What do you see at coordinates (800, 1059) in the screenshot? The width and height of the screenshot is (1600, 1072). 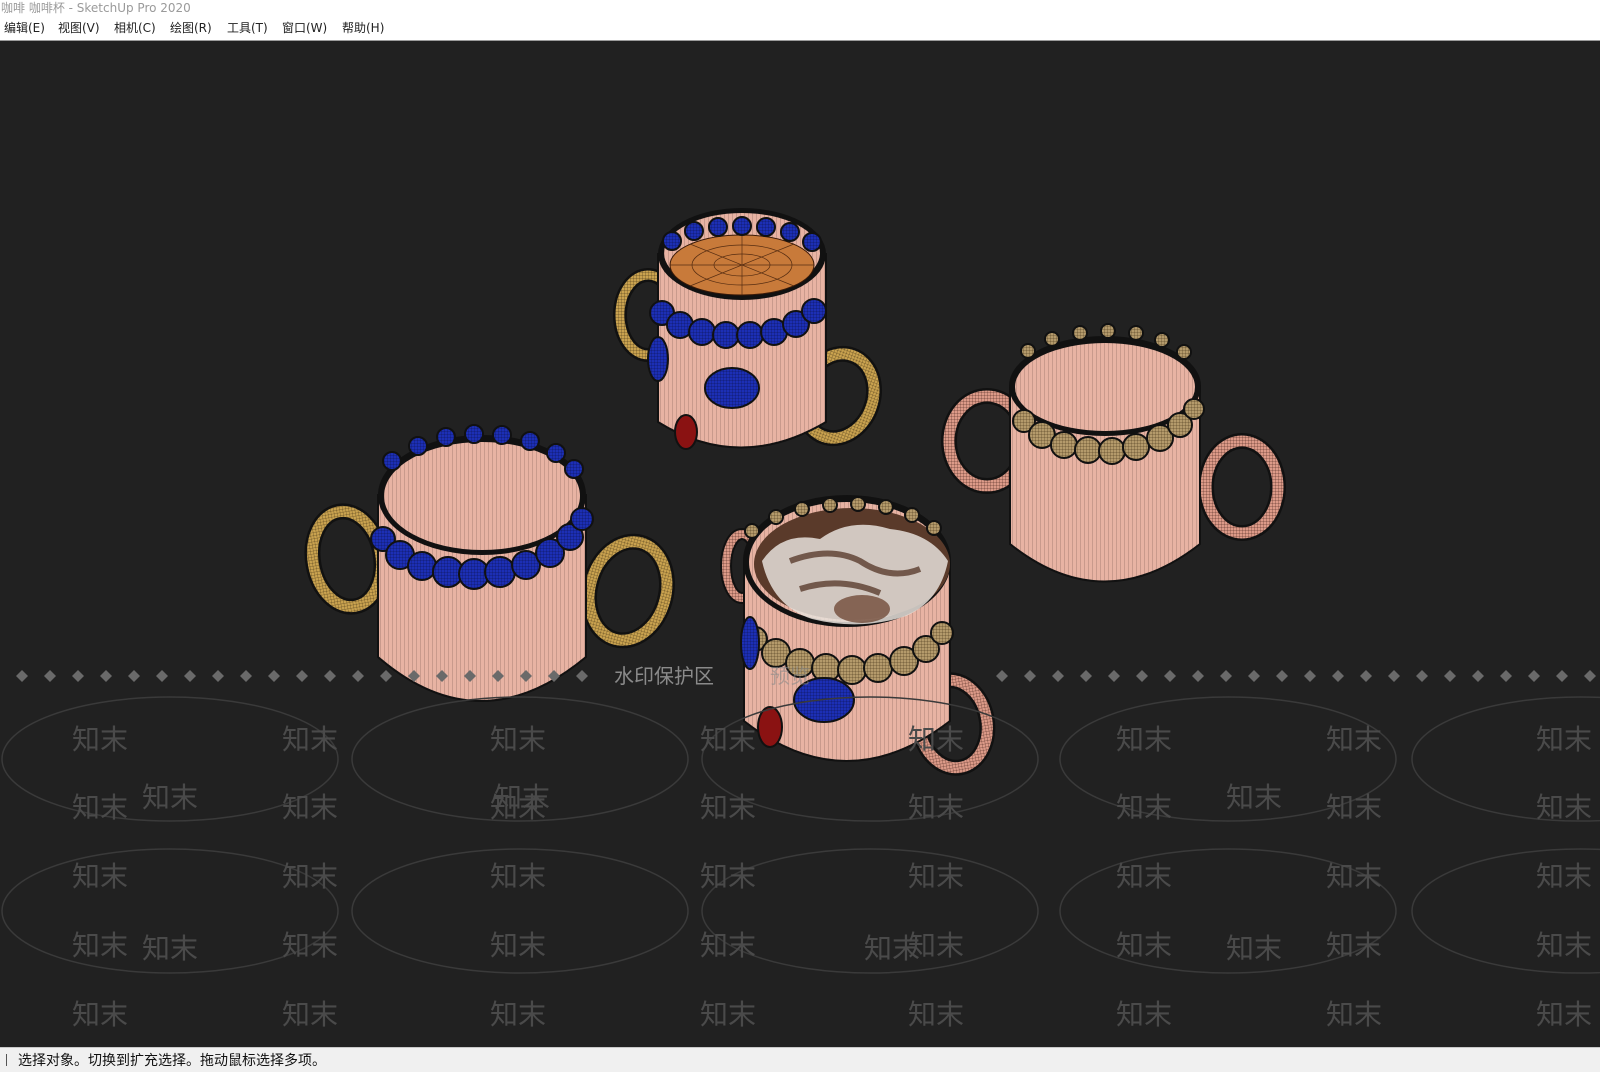 I see `status-bar: 选择对象。切换到扩充选择。拖动鼠标选择多项。` at bounding box center [800, 1059].